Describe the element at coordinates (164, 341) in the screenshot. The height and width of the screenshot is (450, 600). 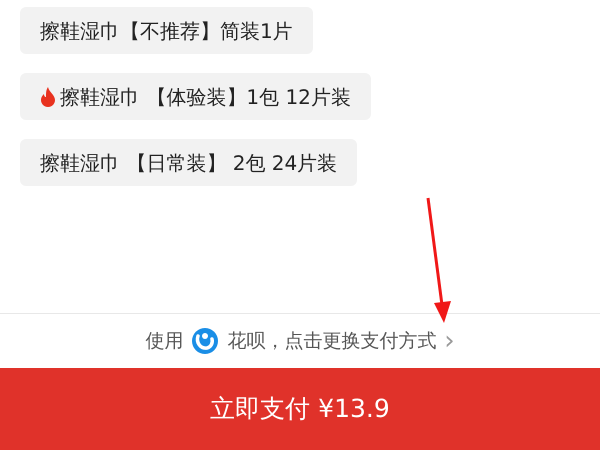
I see `use-label: 使用` at that location.